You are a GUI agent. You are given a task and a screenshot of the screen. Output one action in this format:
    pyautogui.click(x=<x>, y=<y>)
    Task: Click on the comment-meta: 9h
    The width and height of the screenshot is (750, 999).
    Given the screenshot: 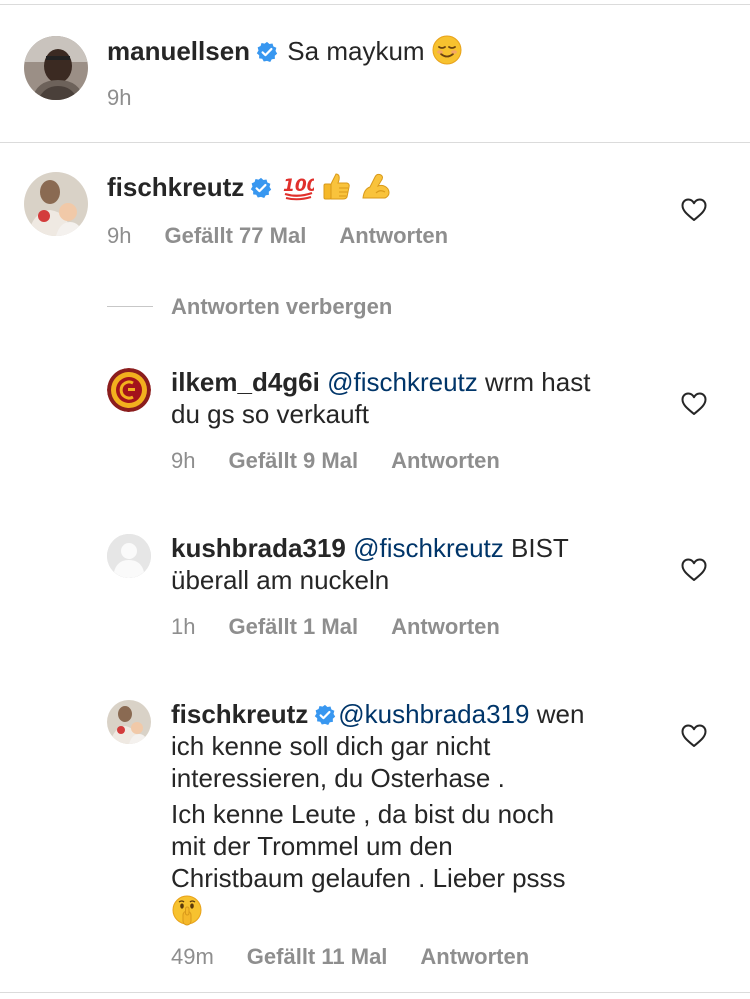 What is the action you would take?
    pyautogui.click(x=119, y=98)
    